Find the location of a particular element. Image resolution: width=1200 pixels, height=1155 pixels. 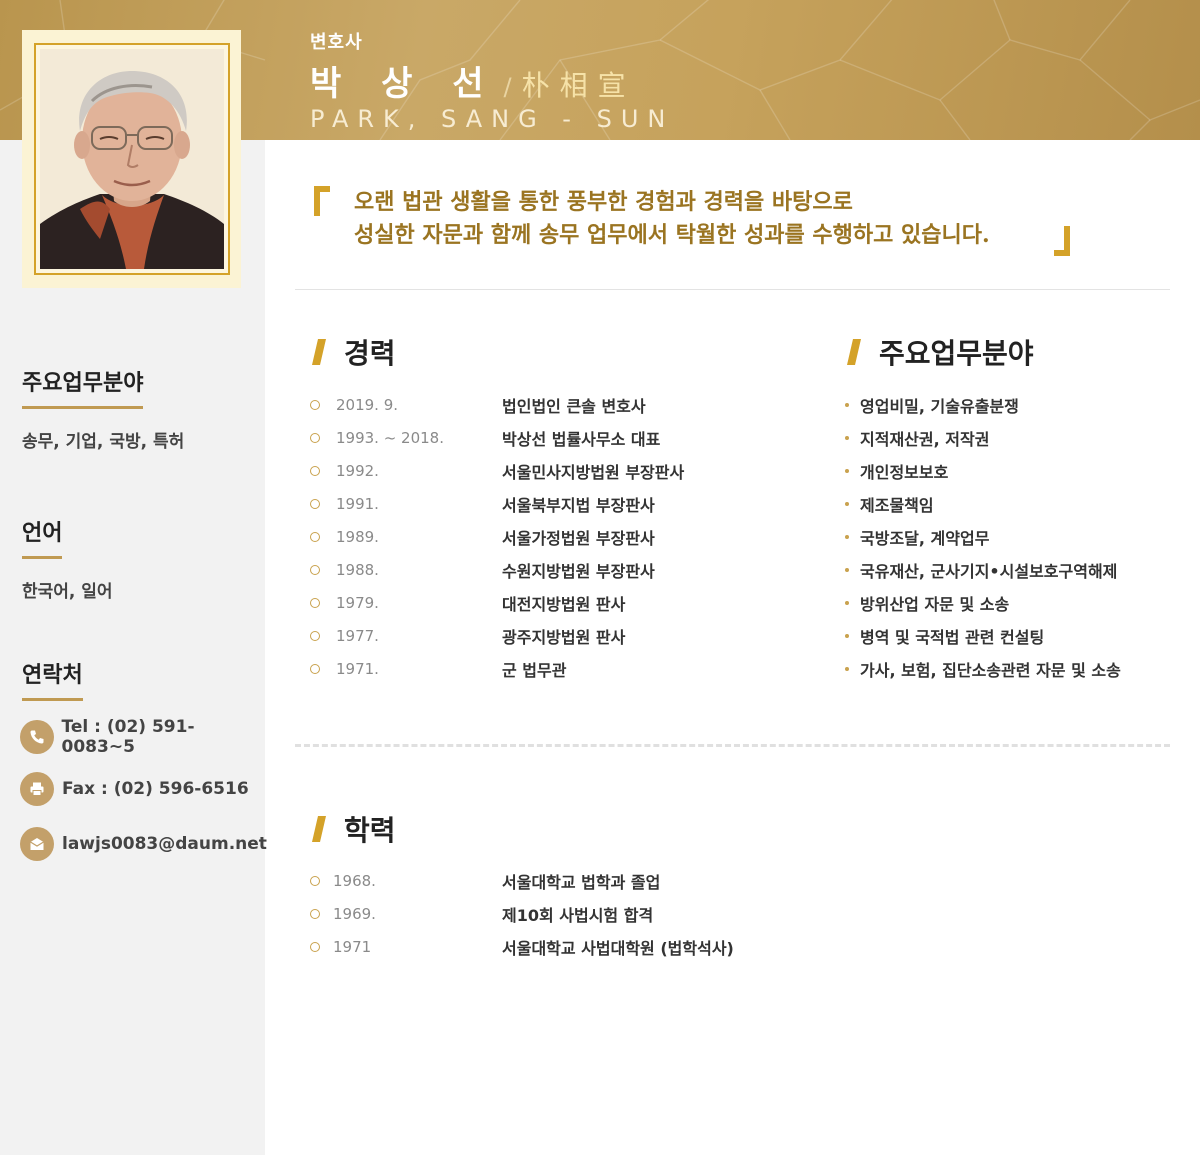

timeline-year: 2019. 9. is located at coordinates (367, 404).